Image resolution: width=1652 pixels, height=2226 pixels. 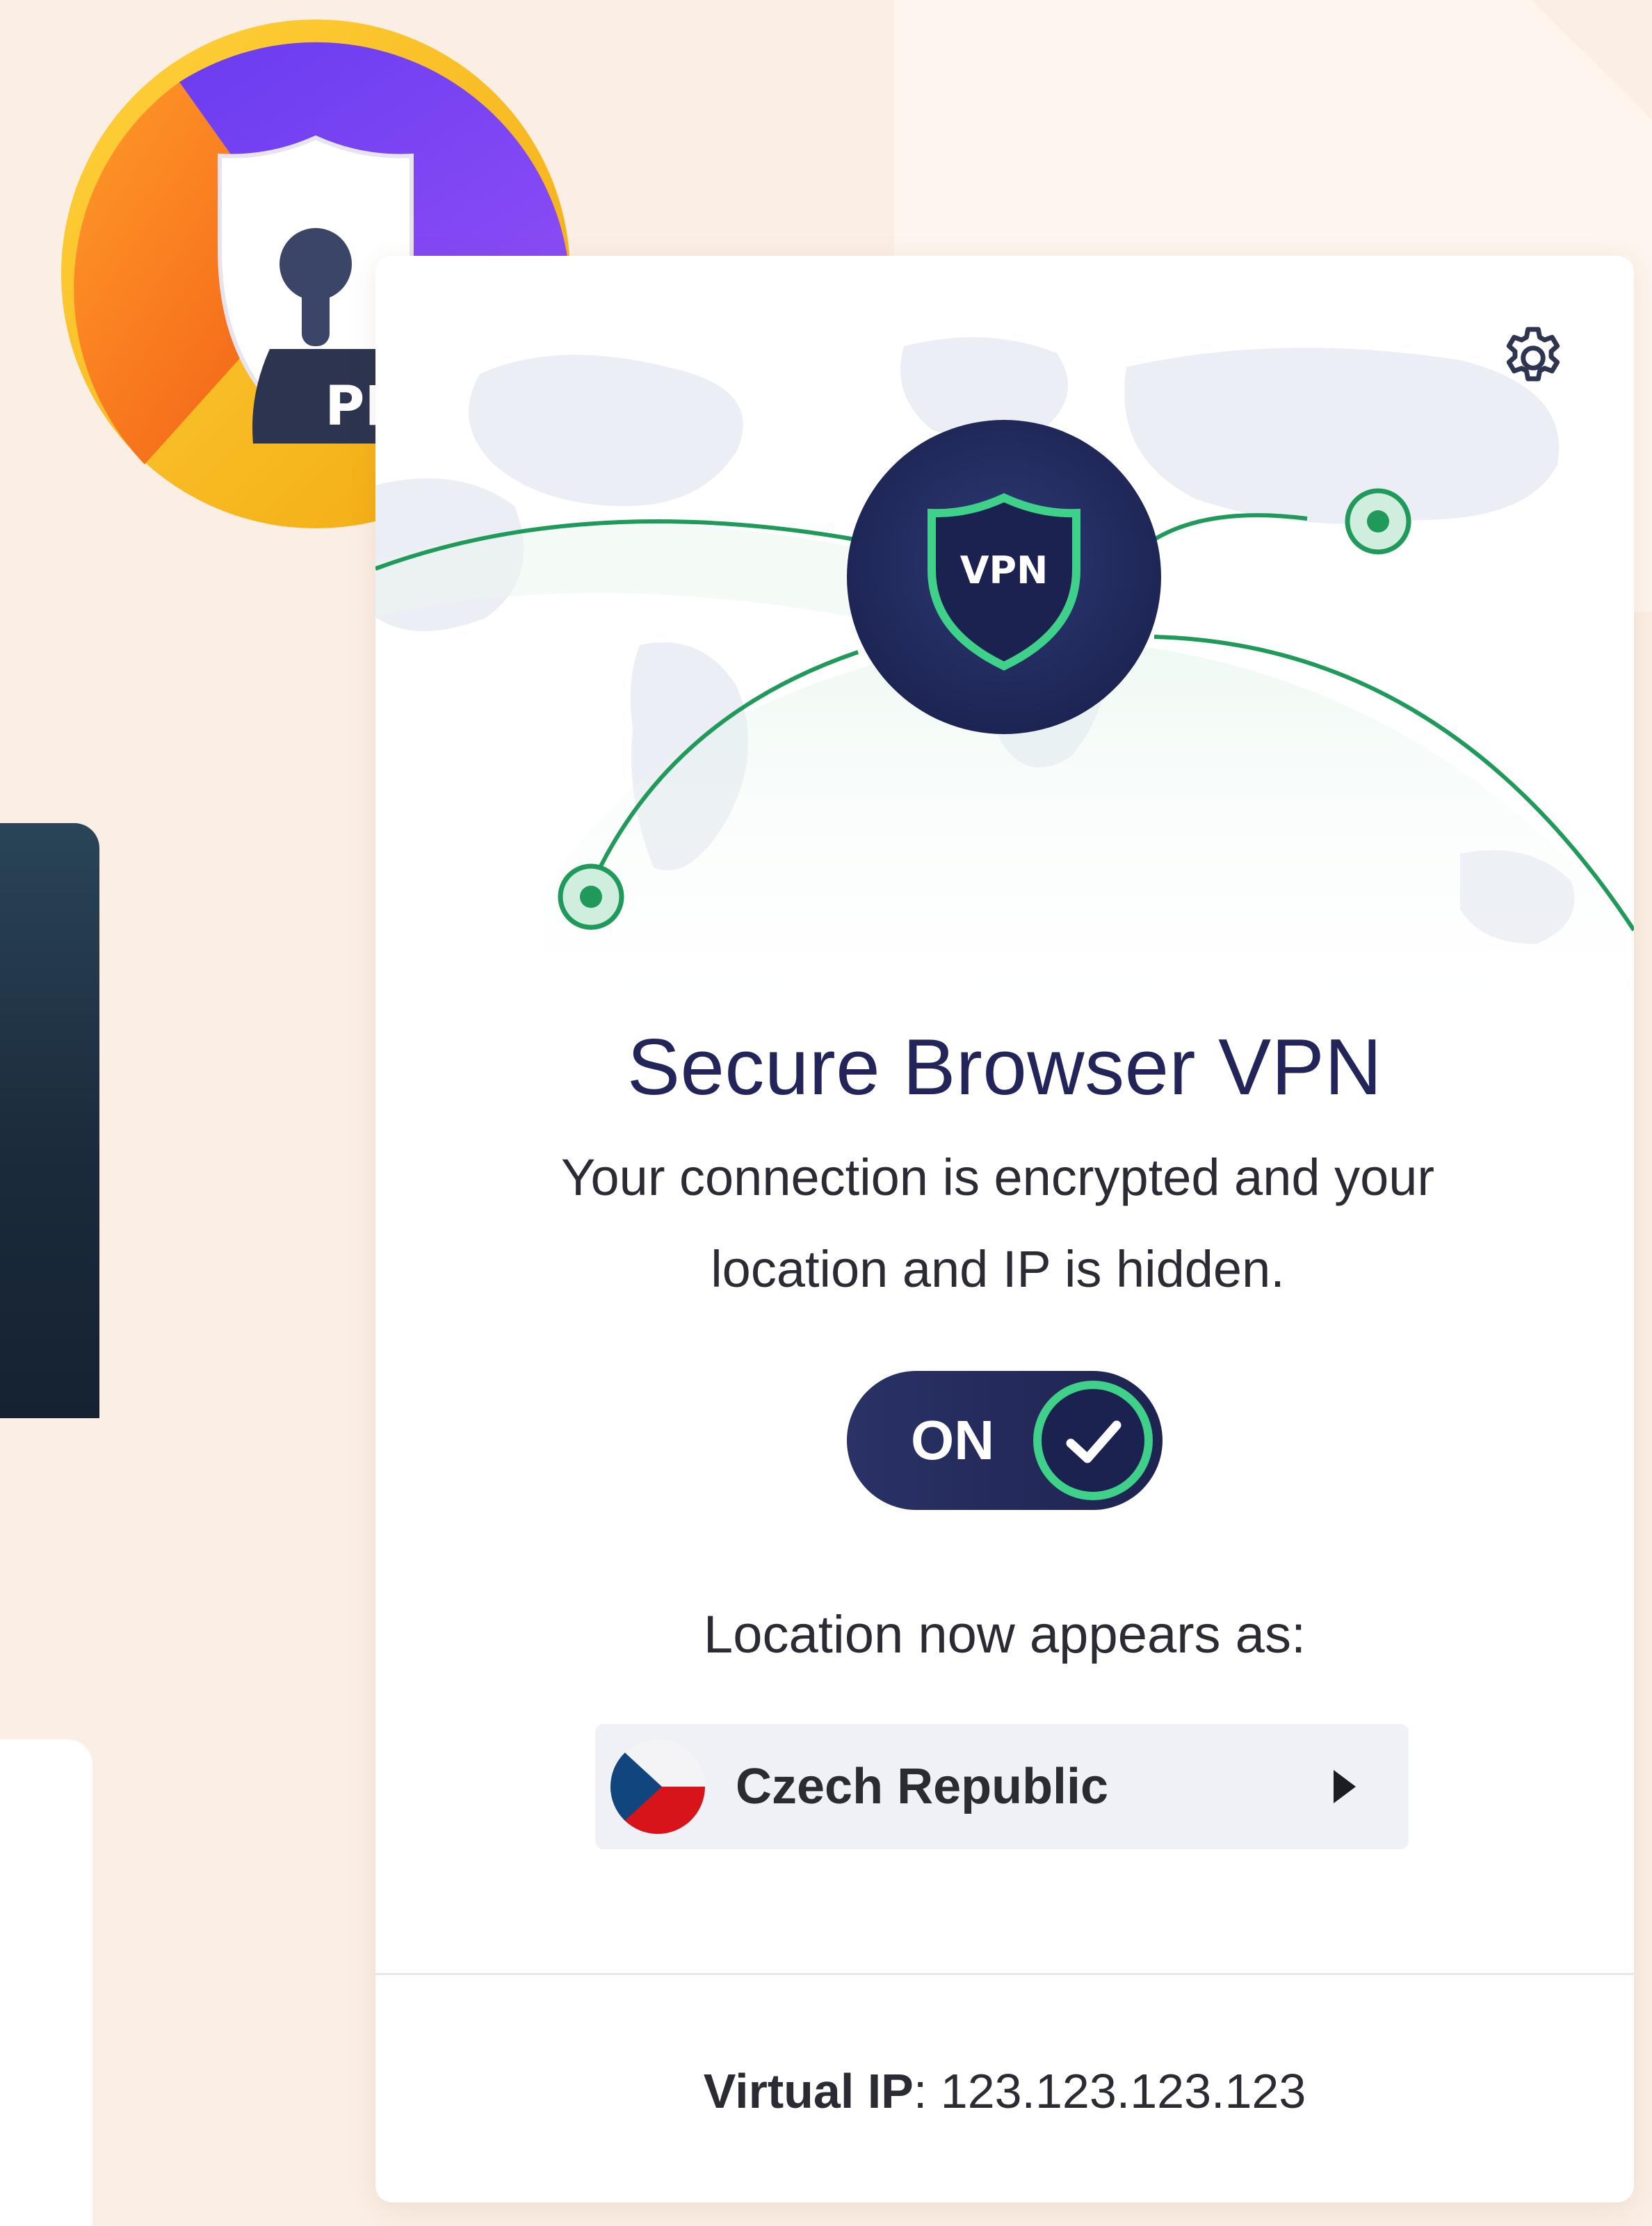 I want to click on description-line-2: location and IP is hidden., so click(x=998, y=1269).